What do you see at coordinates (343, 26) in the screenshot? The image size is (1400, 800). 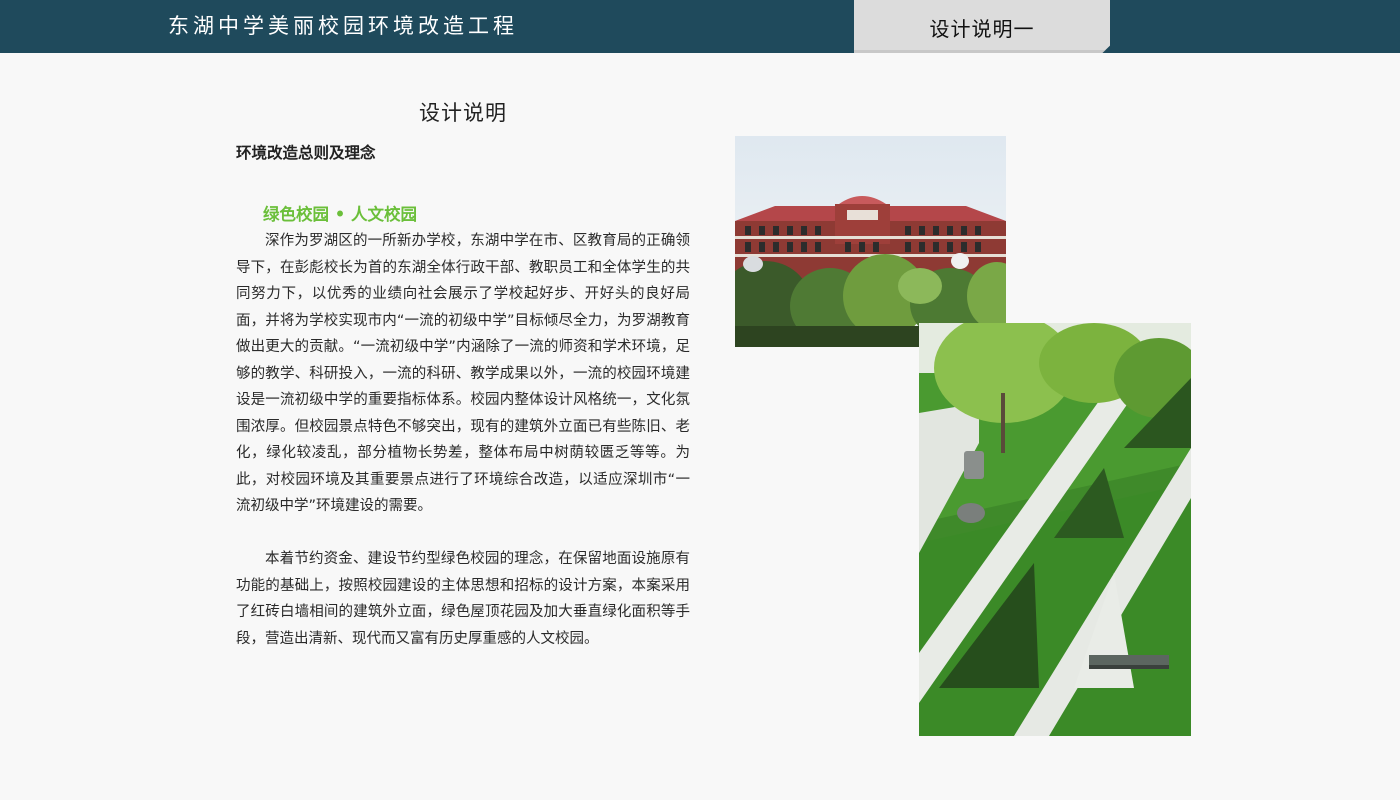 I see `project-title: 东湖中学美丽校园环境改造工程` at bounding box center [343, 26].